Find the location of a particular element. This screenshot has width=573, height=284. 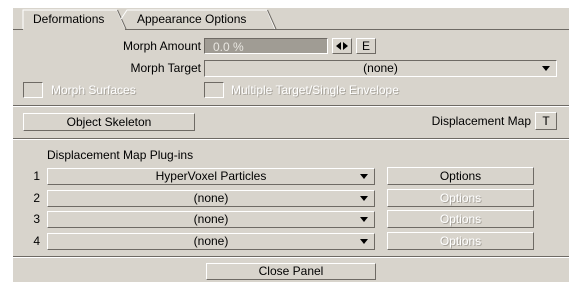

displacement-map-label: Displacement Map is located at coordinates (481, 121).